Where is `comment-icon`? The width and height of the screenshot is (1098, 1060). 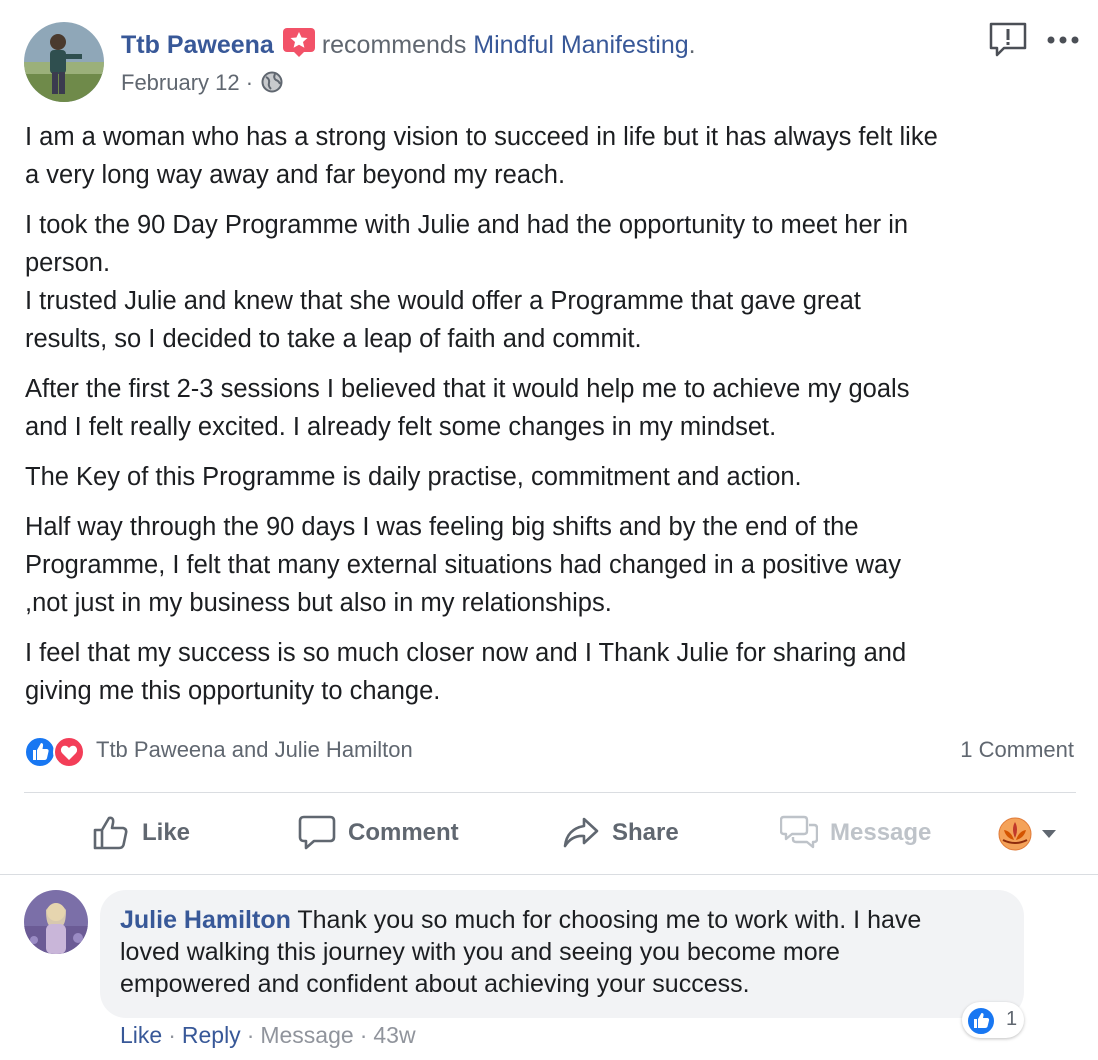
comment-icon is located at coordinates (317, 832).